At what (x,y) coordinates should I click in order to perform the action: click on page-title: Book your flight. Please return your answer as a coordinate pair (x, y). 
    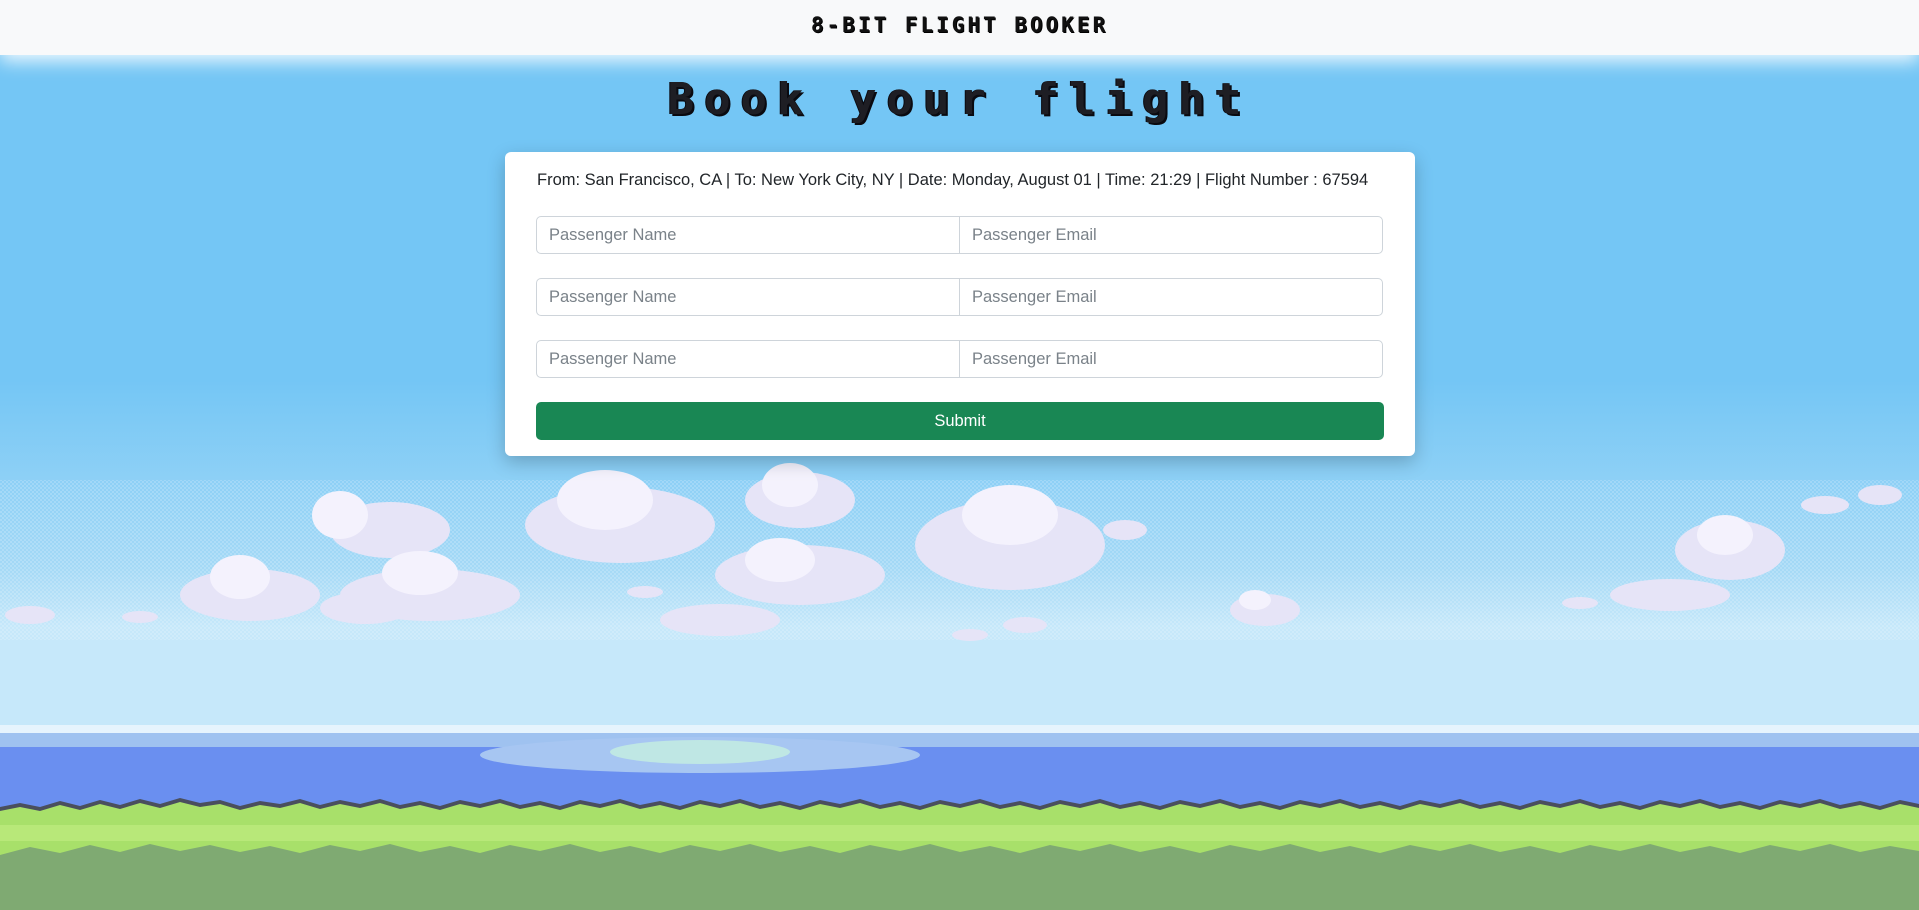
    Looking at the image, I should click on (959, 99).